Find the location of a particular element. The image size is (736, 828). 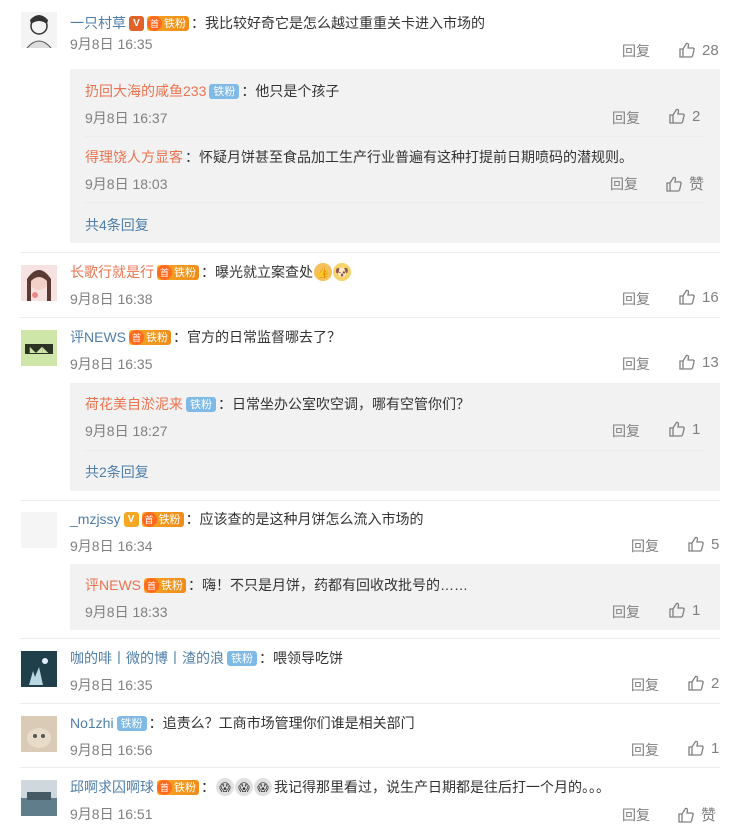

like-count: 13 is located at coordinates (710, 362).